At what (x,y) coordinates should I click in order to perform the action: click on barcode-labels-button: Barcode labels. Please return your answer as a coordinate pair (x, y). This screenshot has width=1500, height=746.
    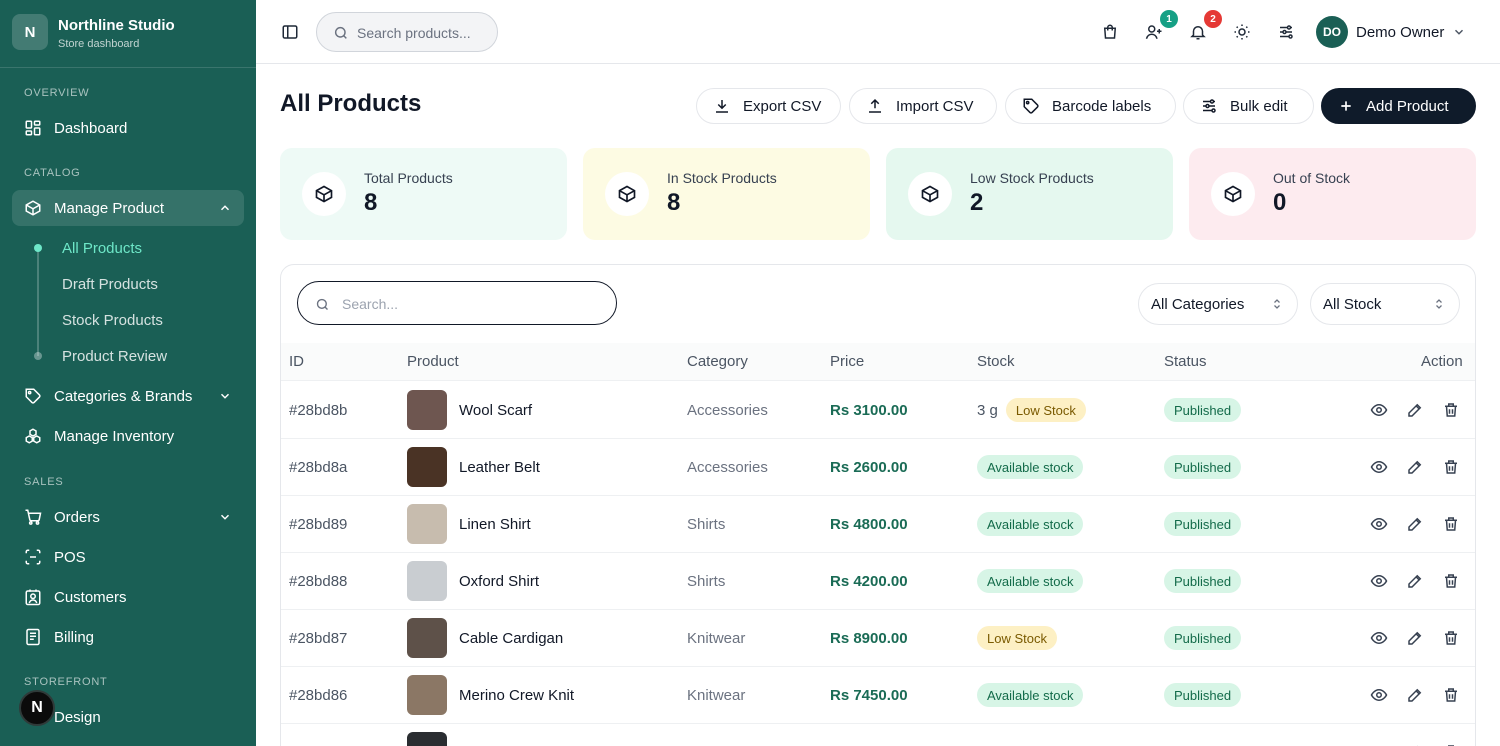
    Looking at the image, I should click on (1090, 106).